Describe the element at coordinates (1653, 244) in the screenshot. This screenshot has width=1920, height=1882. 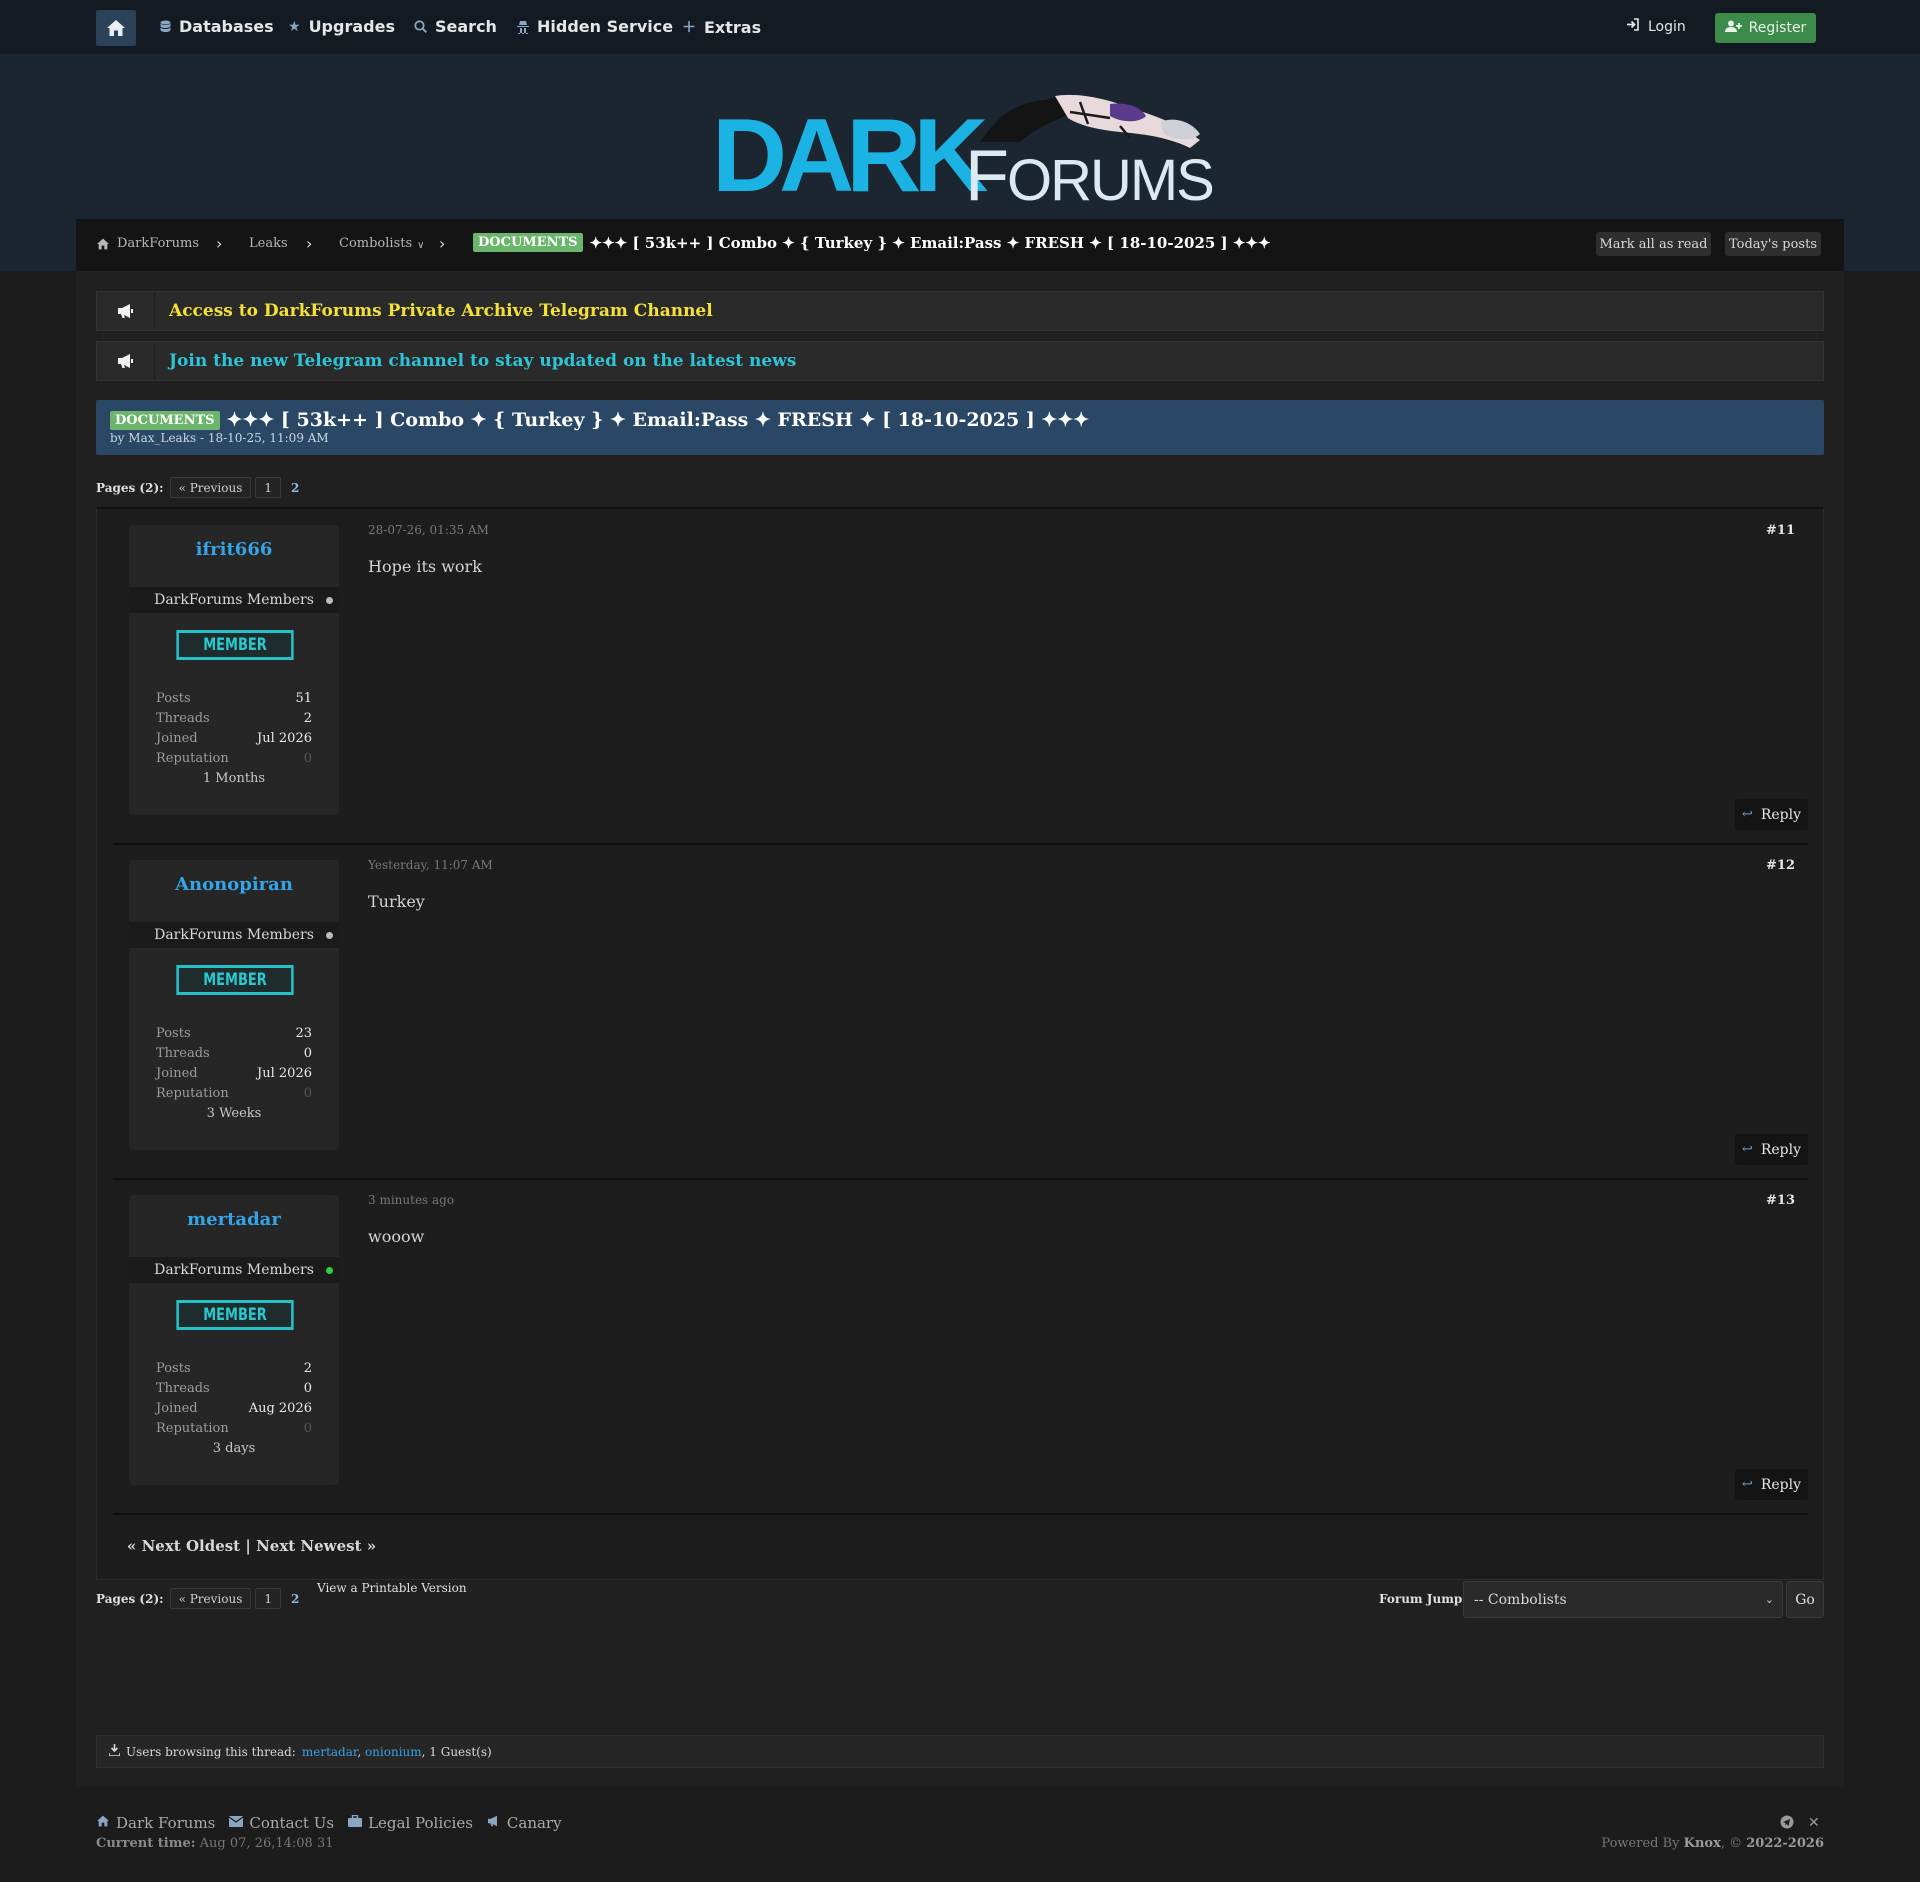
I see `mark-all-read-button: Mark all as read` at that location.